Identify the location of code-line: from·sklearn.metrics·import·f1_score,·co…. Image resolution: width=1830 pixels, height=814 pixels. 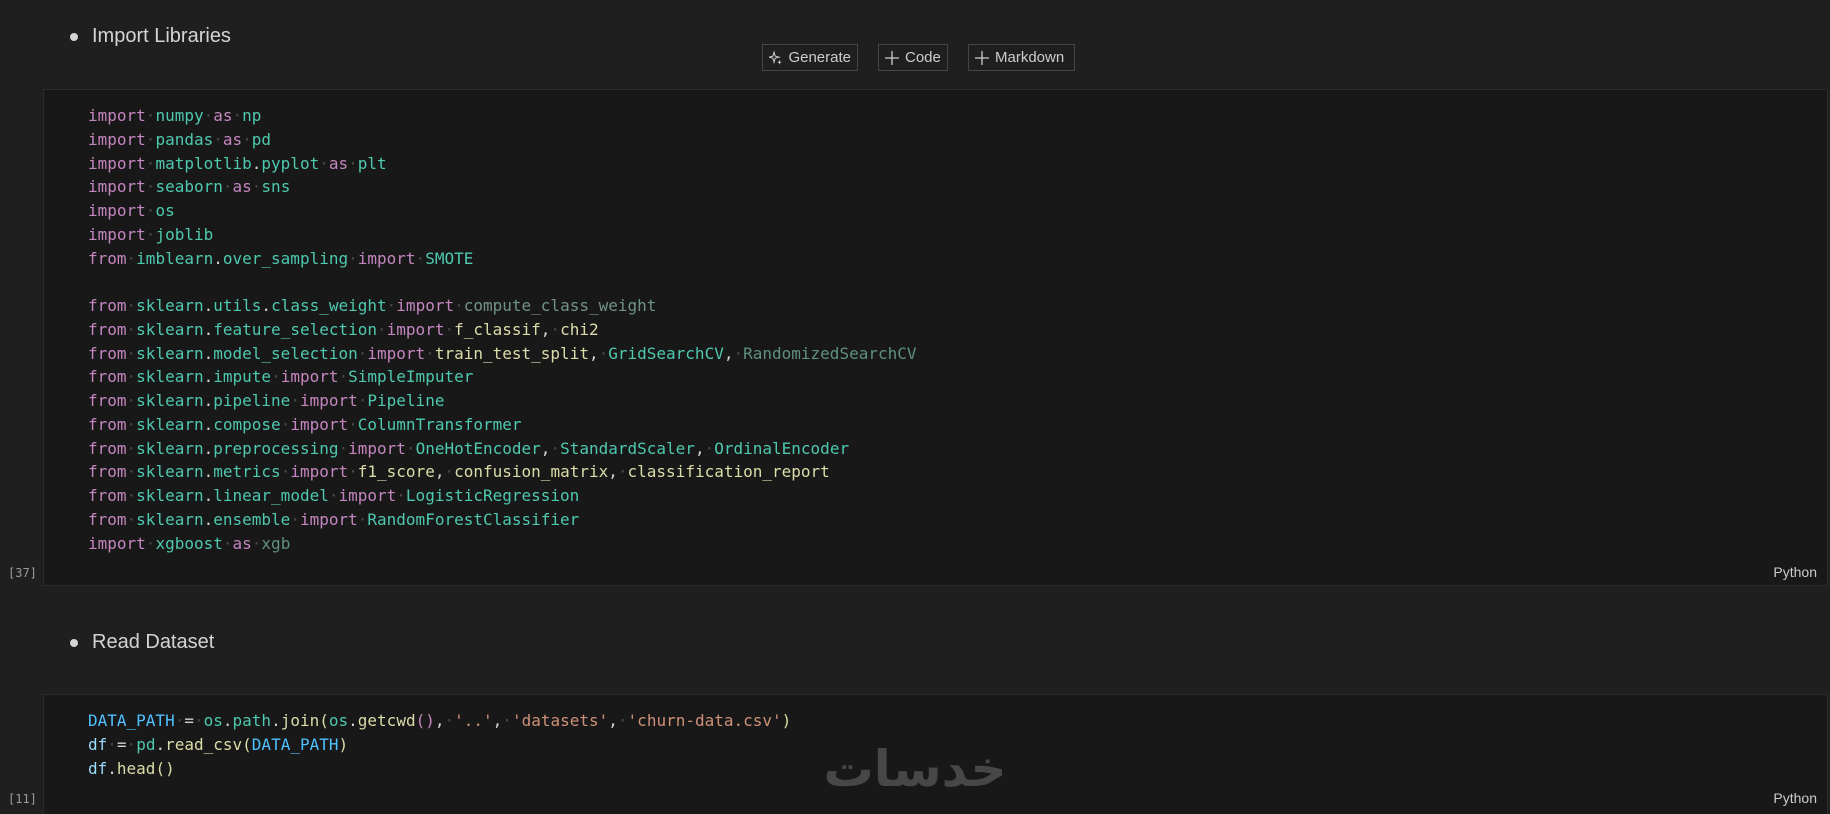
(459, 472).